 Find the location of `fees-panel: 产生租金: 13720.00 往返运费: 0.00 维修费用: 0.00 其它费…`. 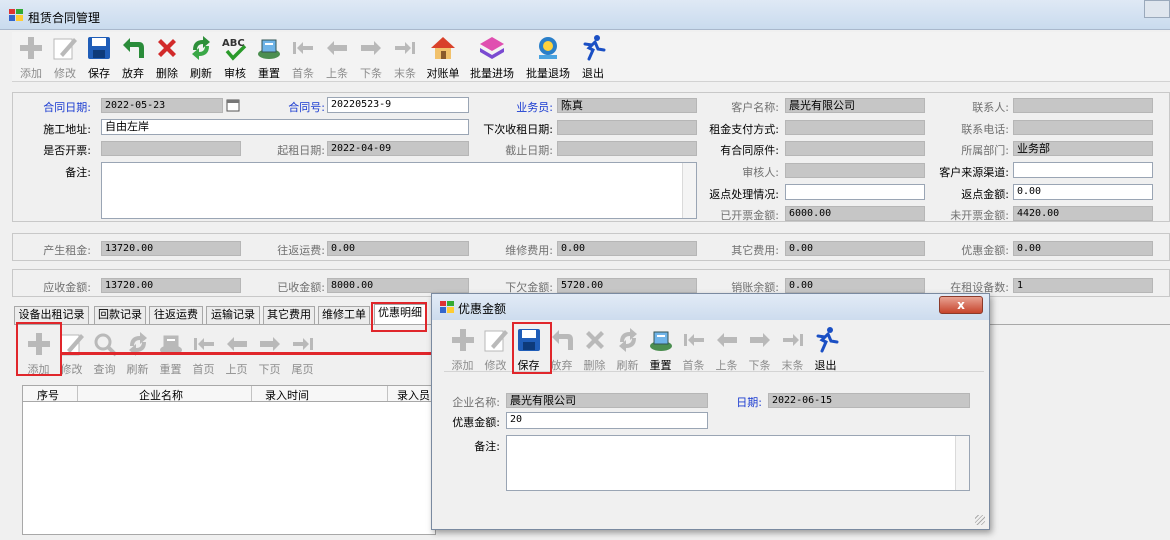

fees-panel: 产生租金: 13720.00 往返运费: 0.00 维修费用: 0.00 其它费… is located at coordinates (591, 247).